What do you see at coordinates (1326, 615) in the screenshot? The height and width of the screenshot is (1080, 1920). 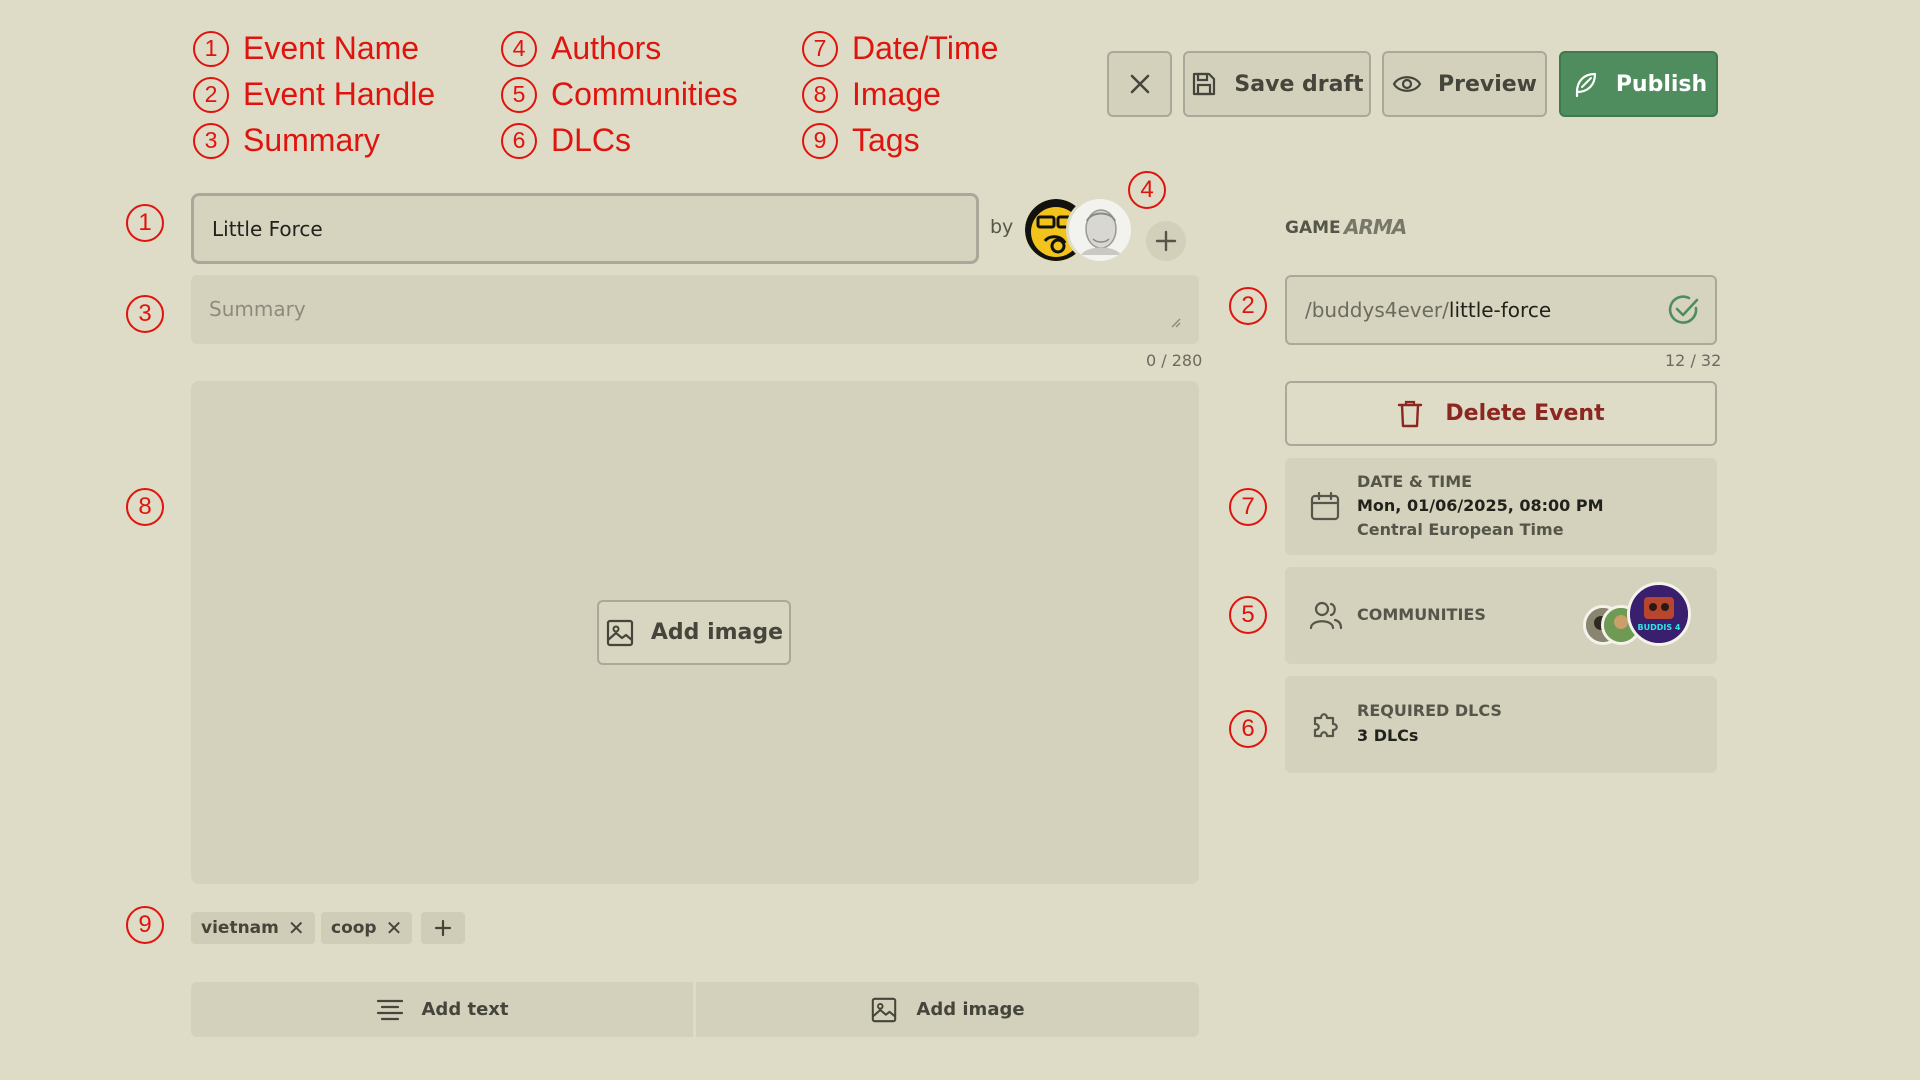 I see `users-icon` at bounding box center [1326, 615].